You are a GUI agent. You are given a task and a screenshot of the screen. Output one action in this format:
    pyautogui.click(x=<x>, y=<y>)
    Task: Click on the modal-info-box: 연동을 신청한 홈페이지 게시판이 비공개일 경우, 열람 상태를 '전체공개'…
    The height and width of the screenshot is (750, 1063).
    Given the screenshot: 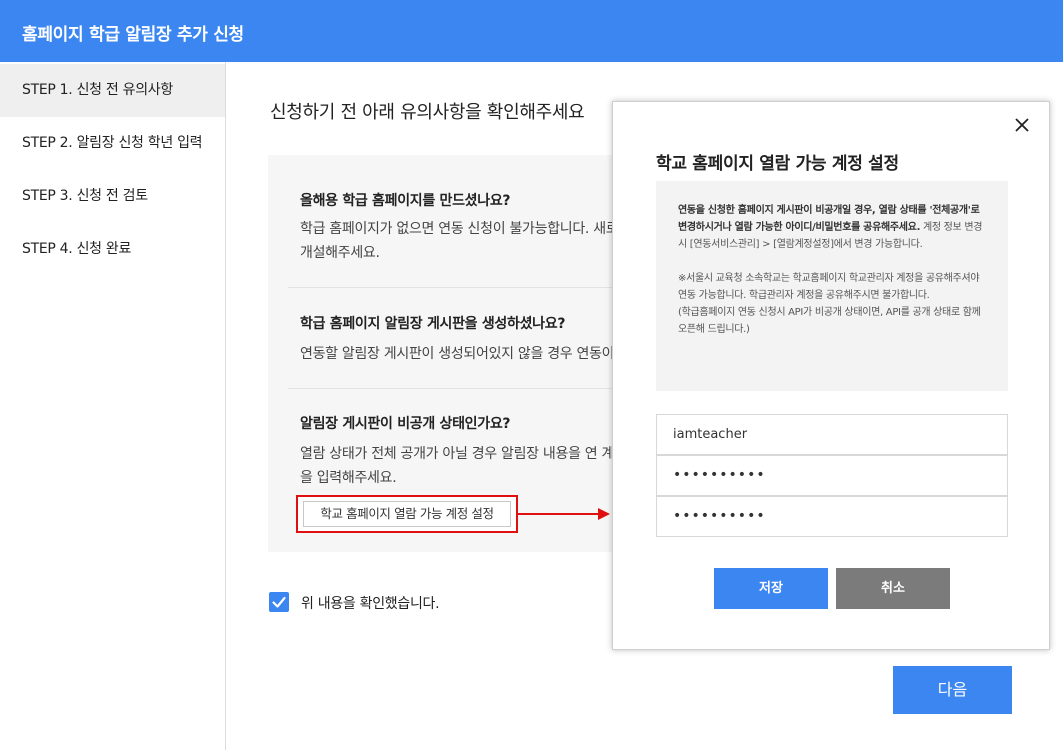 What is the action you would take?
    pyautogui.click(x=832, y=286)
    